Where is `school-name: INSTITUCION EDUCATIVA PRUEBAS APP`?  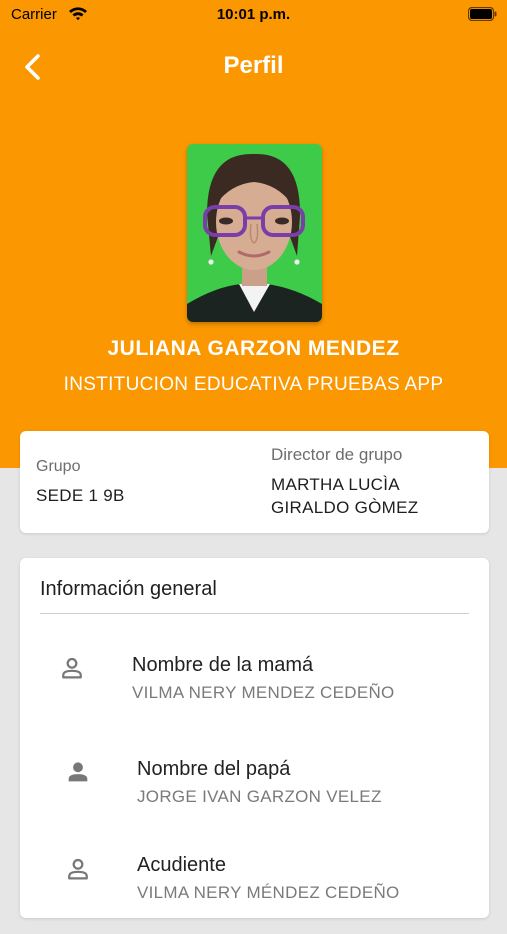
school-name: INSTITUCION EDUCATIVA PRUEBAS APP is located at coordinates (253, 384).